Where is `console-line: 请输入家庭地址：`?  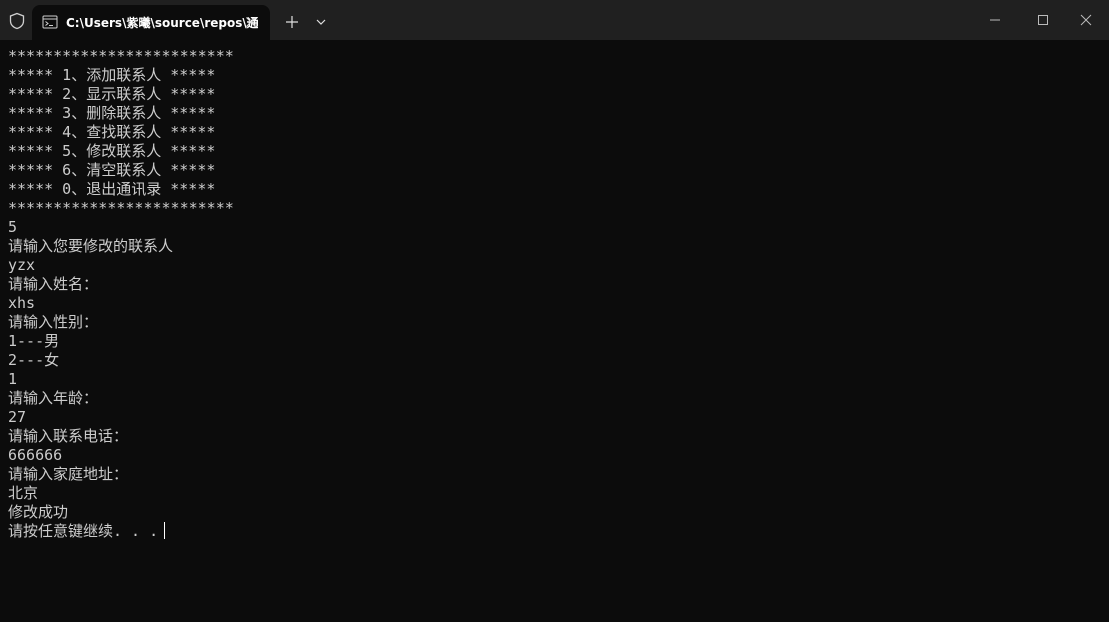 console-line: 请输入家庭地址： is located at coordinates (68, 474).